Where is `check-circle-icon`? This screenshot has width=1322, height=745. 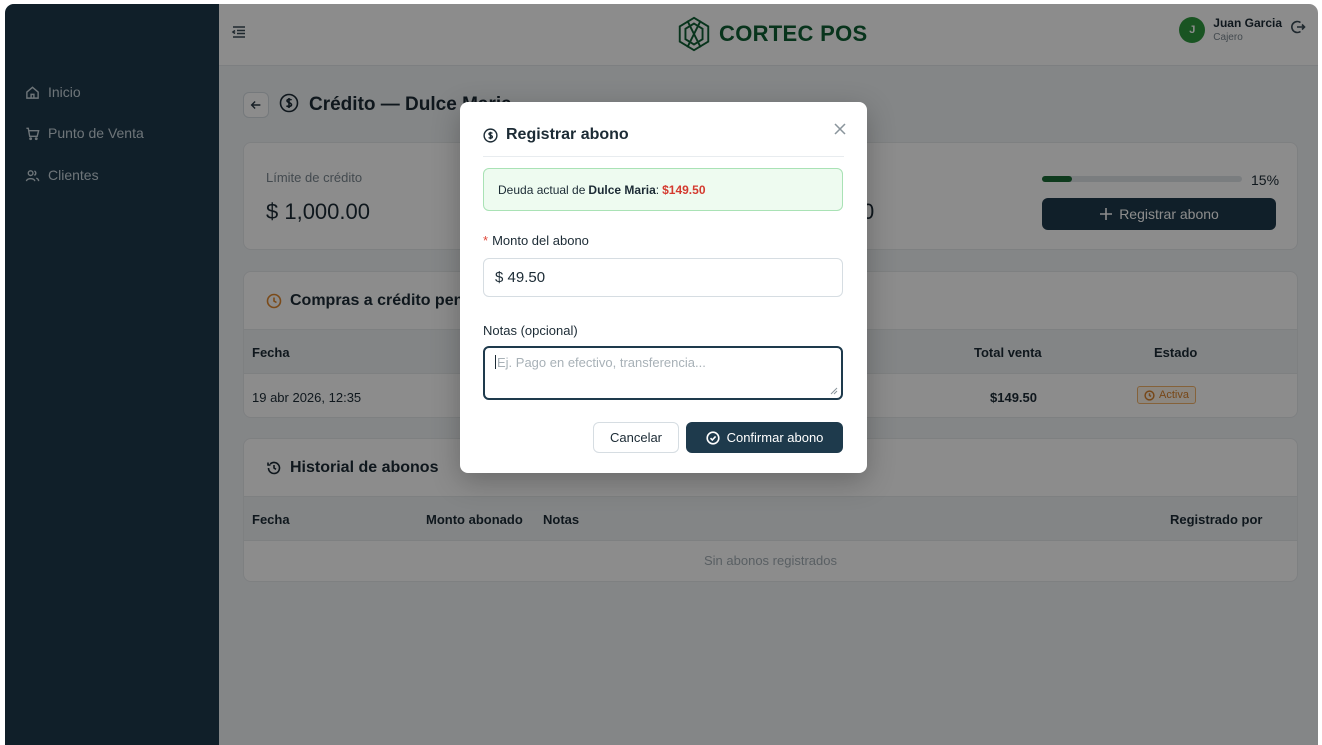 check-circle-icon is located at coordinates (712, 437).